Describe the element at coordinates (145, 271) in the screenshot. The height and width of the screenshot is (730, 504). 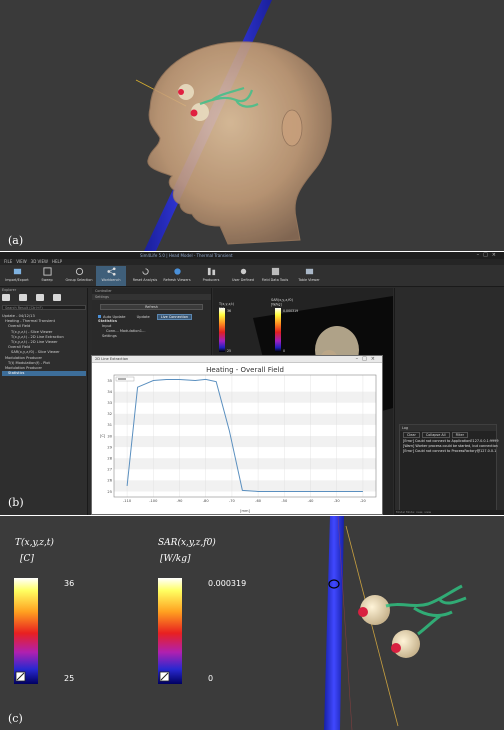
I see `reset-analysis-icon` at that location.